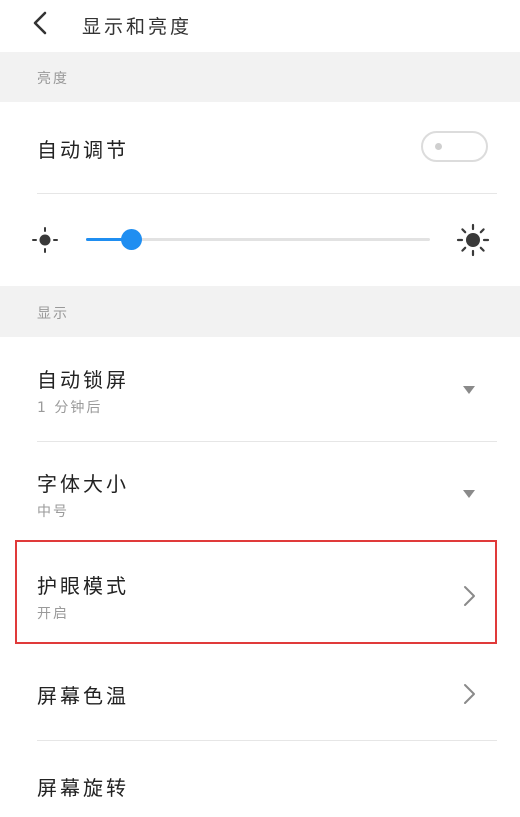 Image resolution: width=520 pixels, height=817 pixels. I want to click on item-value: 1 分钟后, so click(70, 408).